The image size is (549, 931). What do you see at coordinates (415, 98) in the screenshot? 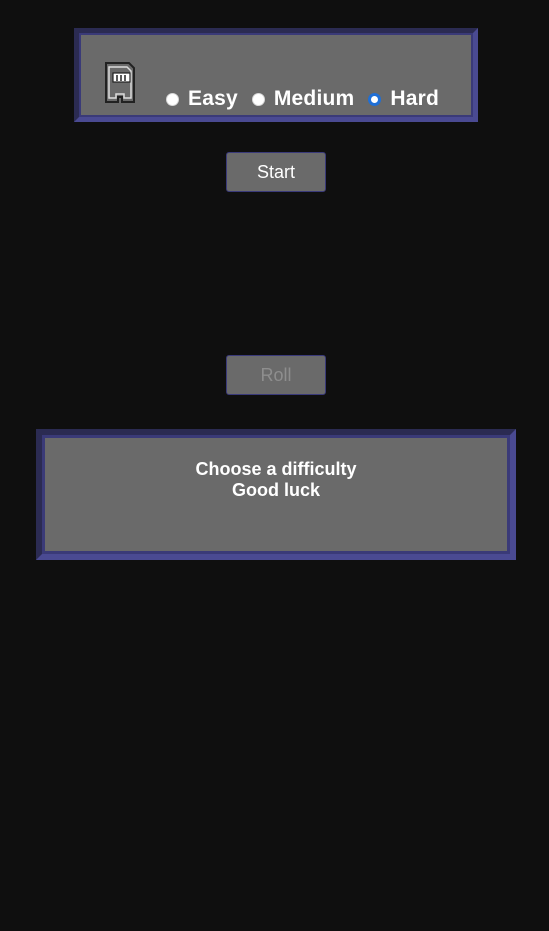
I see `radio-hard-label: Hard` at bounding box center [415, 98].